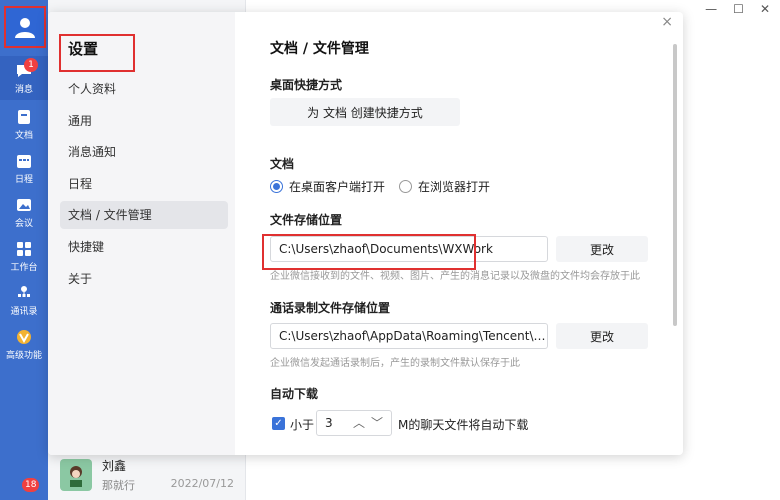  What do you see at coordinates (602, 336) in the screenshot?
I see `recording-change-button: 更改` at bounding box center [602, 336].